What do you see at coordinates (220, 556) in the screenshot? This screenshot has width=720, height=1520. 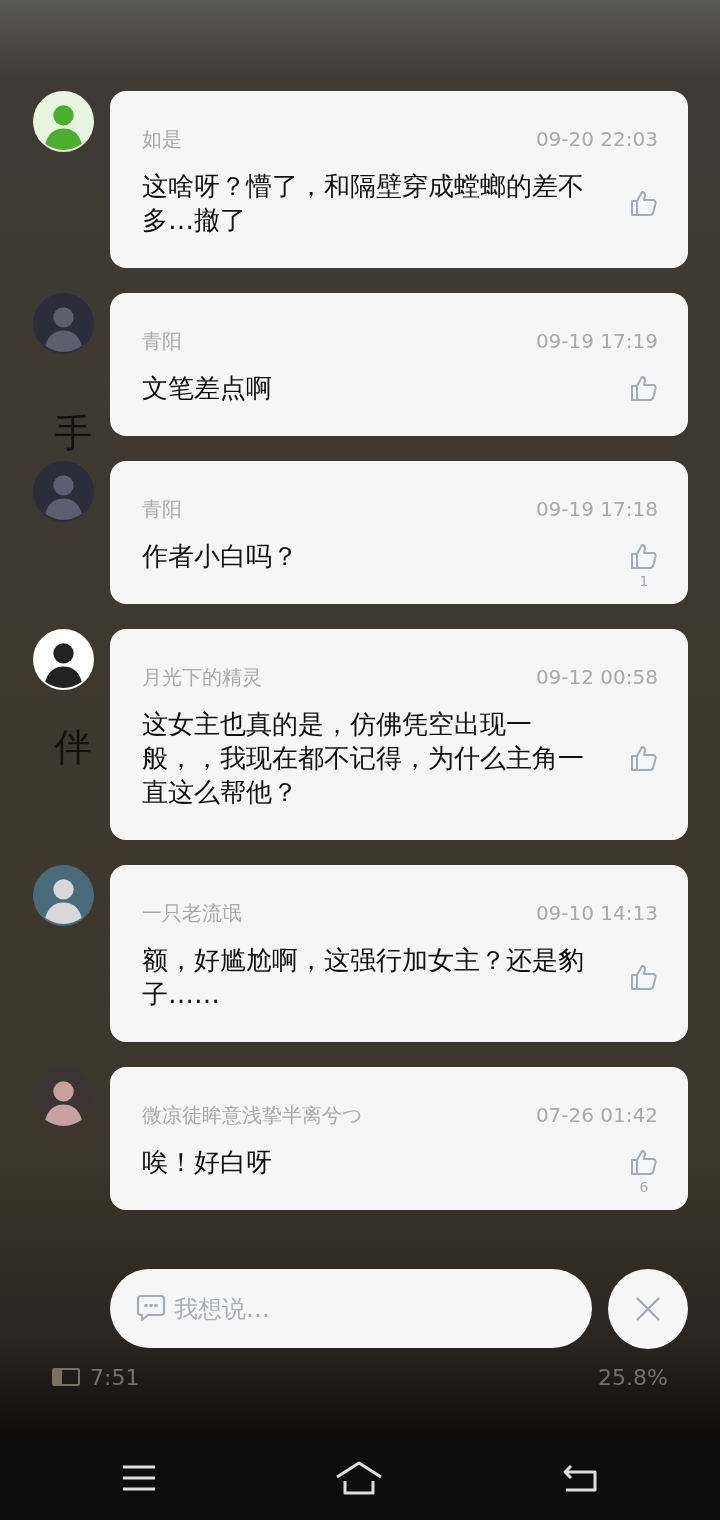 I see `comment-text: 作者小白吗？` at bounding box center [220, 556].